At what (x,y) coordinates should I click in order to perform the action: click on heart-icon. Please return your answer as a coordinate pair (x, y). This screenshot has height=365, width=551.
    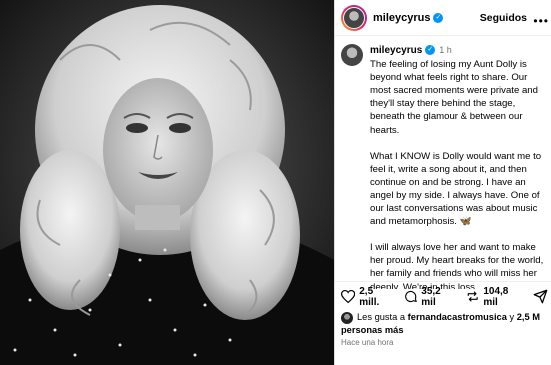
    Looking at the image, I should click on (348, 296).